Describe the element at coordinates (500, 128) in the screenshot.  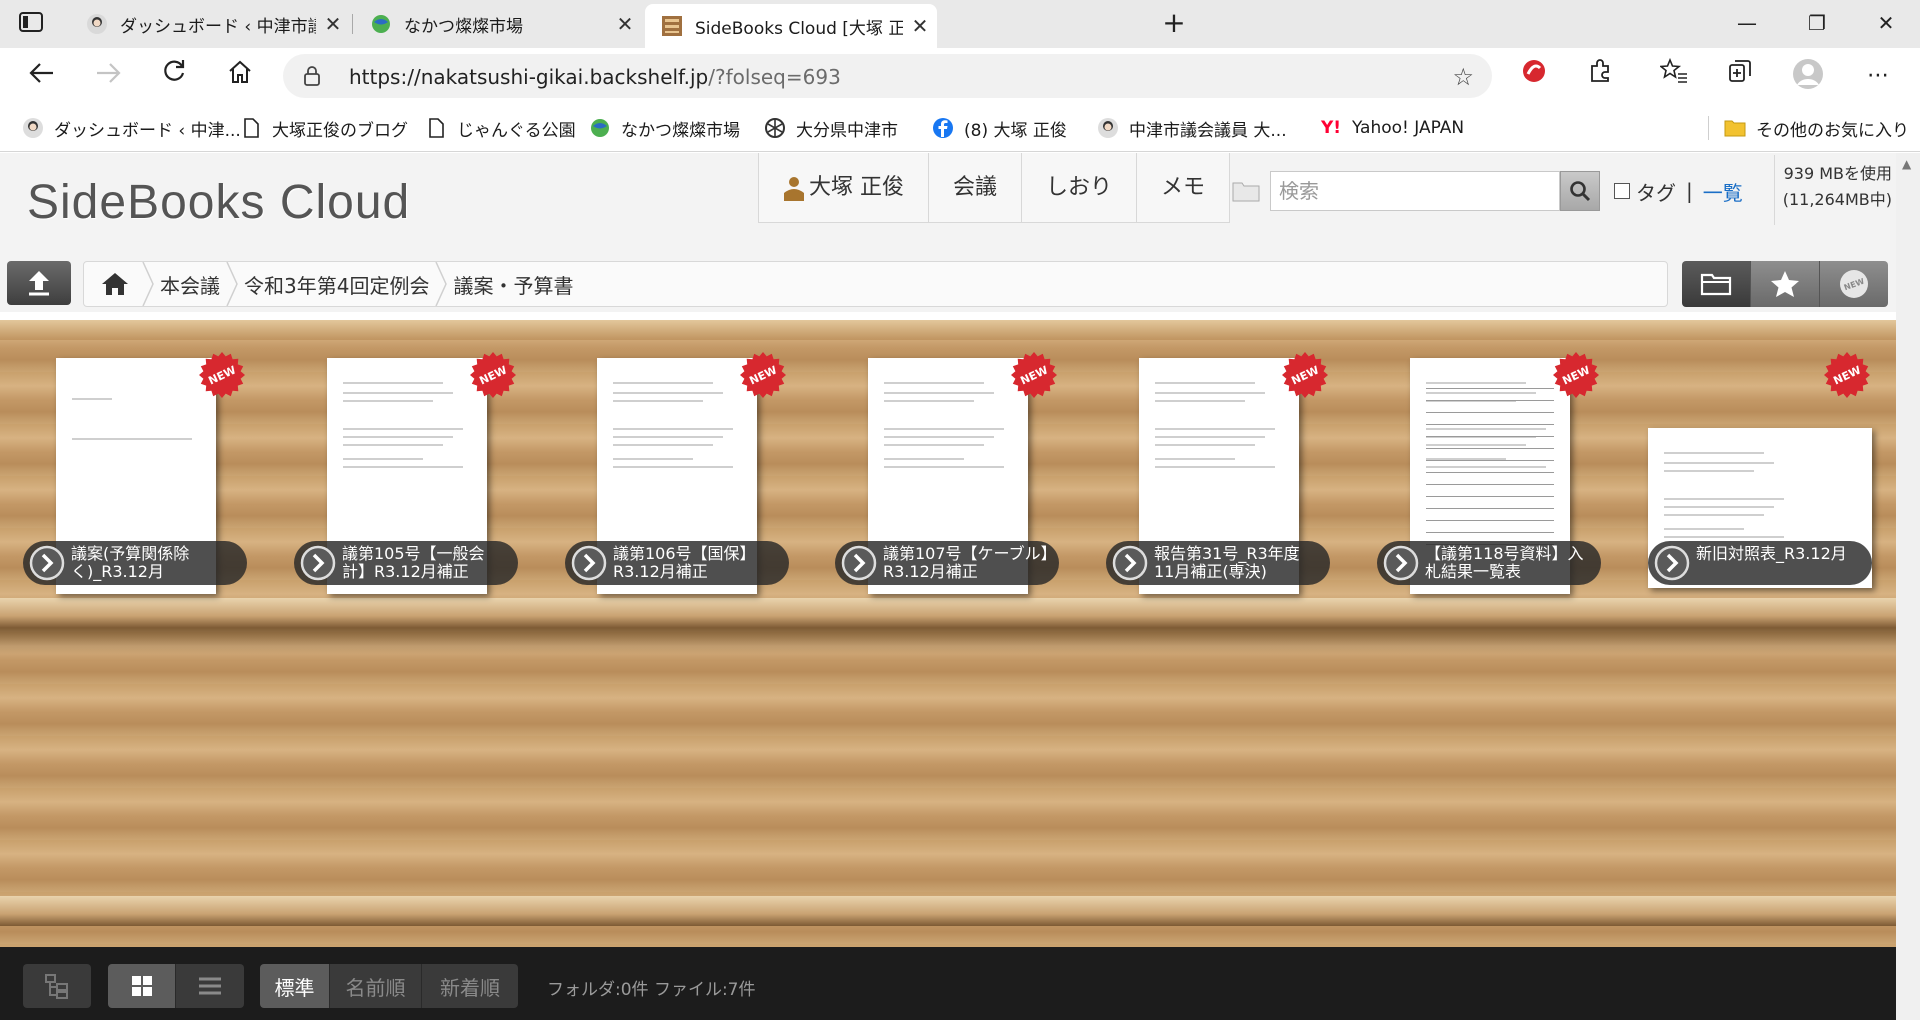
I see `bookmark-item: じゃんぐる公園` at that location.